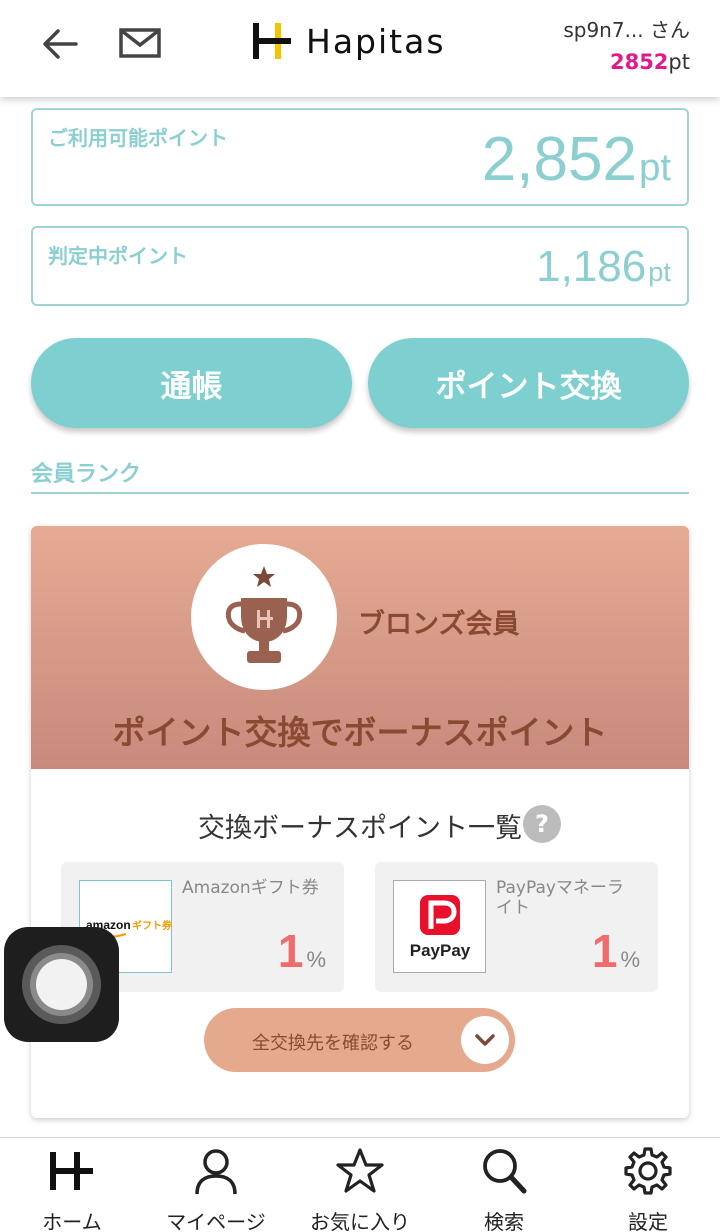 This screenshot has height=1232, width=720. What do you see at coordinates (250, 888) in the screenshot?
I see `exchange-item-name: Amazonギフト券` at bounding box center [250, 888].